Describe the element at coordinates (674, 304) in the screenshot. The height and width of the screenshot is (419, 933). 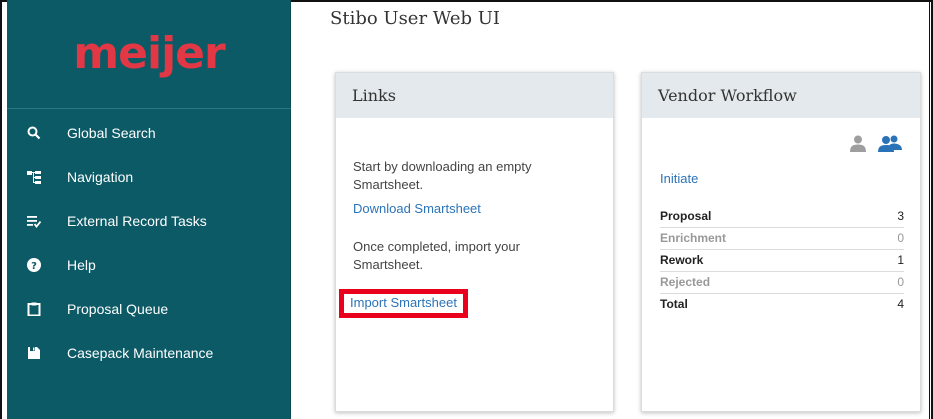
I see `row-label: Total` at that location.